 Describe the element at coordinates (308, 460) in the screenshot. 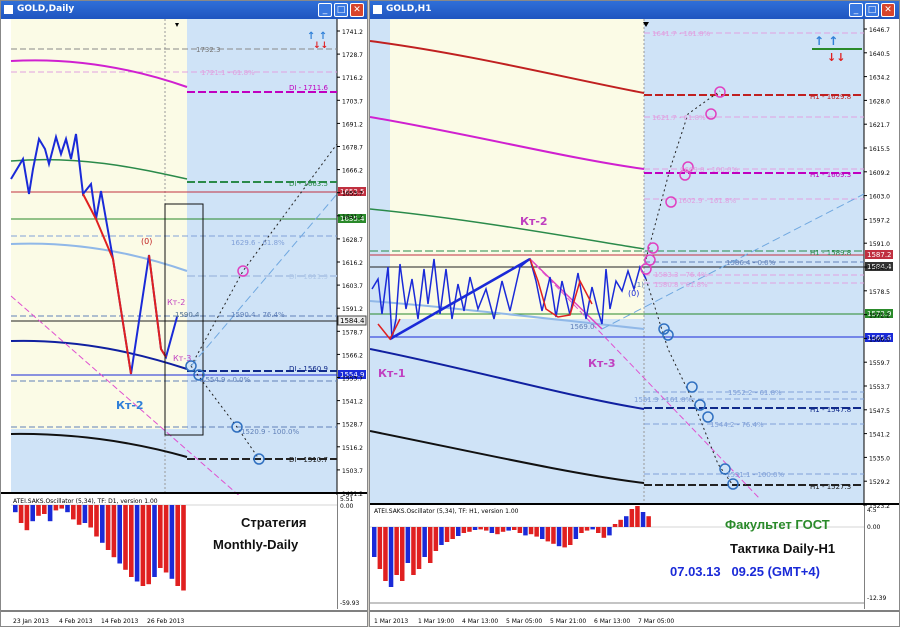

I see `level-label: DI - 1510.7` at that location.